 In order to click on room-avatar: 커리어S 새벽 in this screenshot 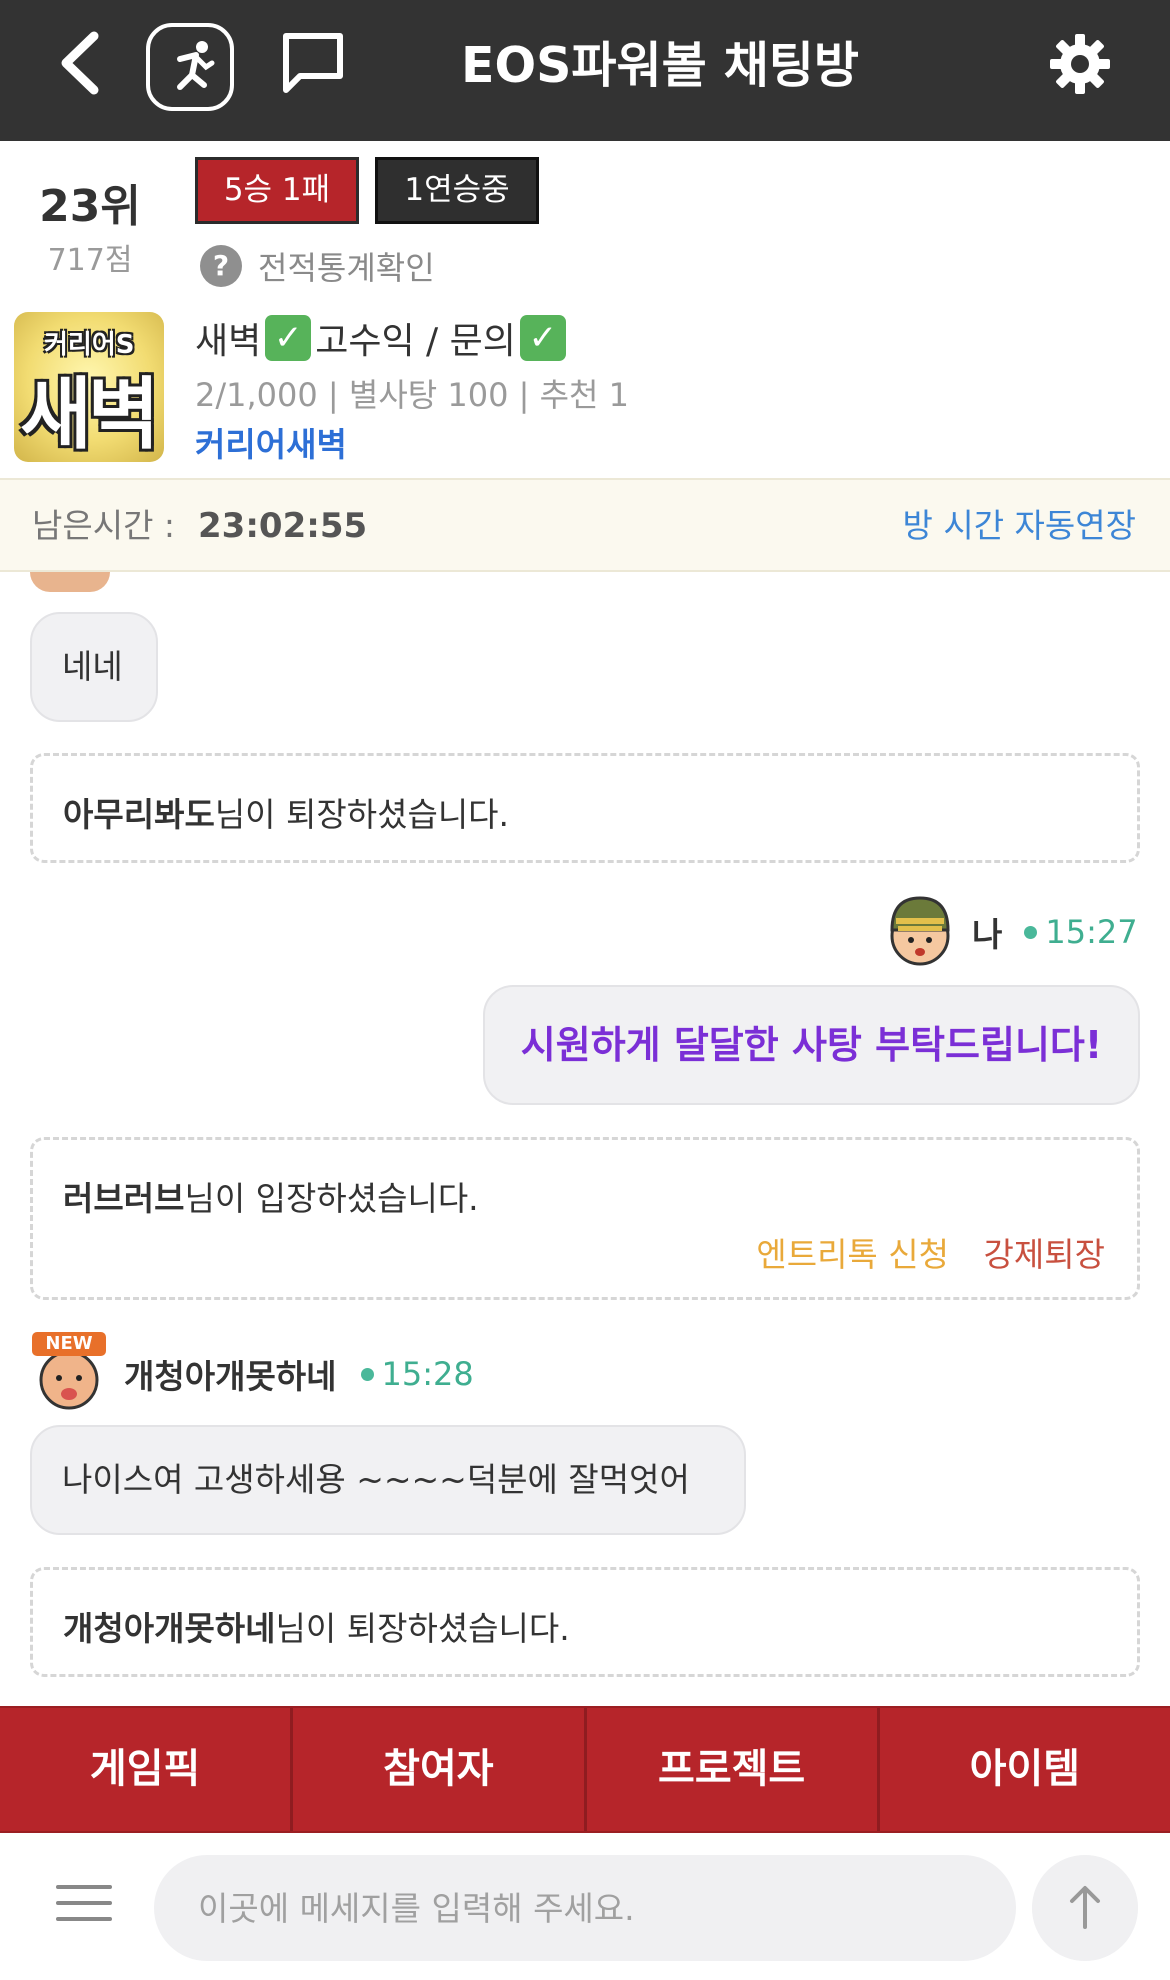, I will do `click(89, 387)`.